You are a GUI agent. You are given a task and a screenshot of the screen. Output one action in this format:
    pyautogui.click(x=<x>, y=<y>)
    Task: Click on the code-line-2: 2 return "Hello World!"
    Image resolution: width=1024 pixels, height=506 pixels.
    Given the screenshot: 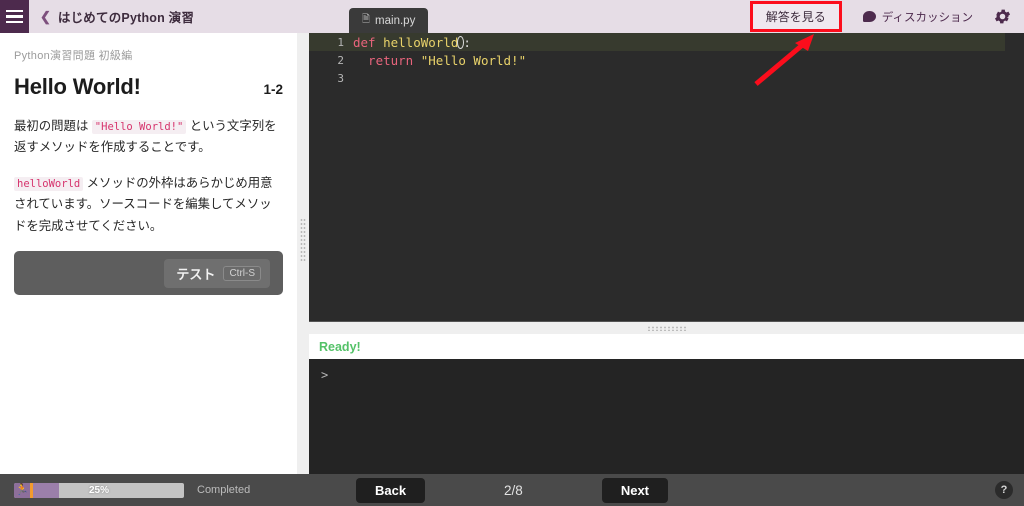 What is the action you would take?
    pyautogui.click(x=666, y=60)
    